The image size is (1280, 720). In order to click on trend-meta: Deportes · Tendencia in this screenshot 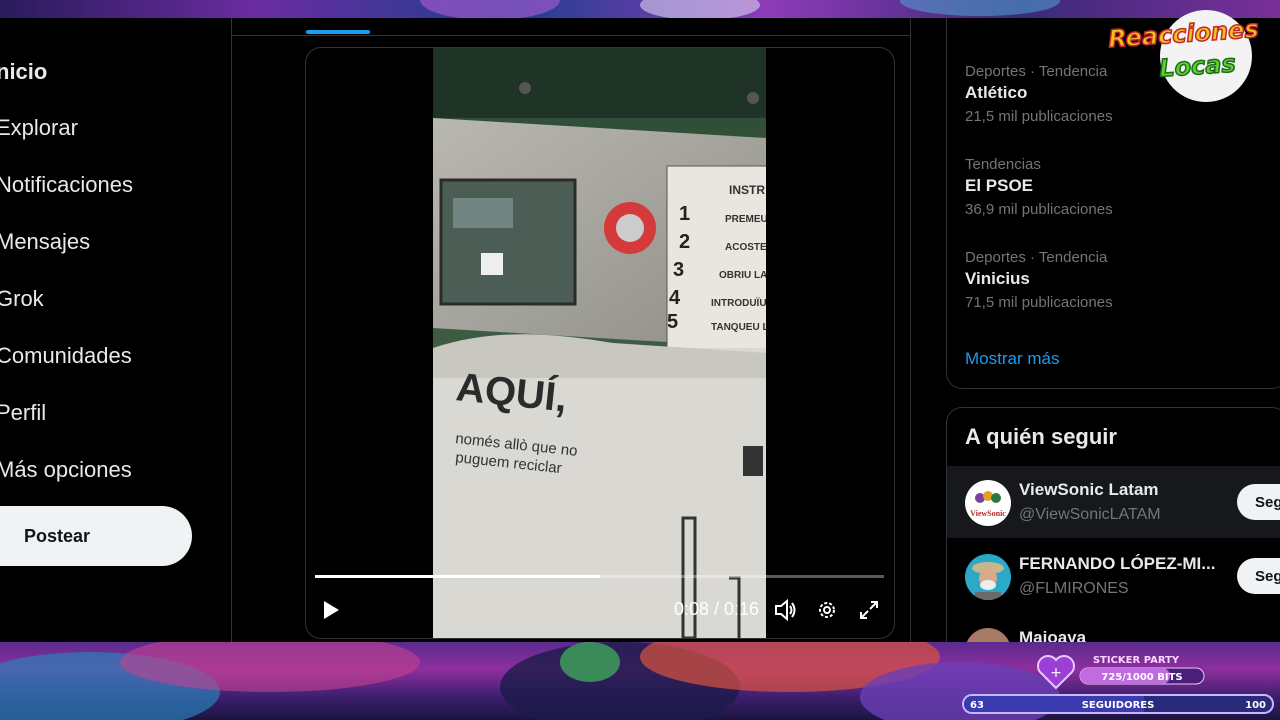, I will do `click(1036, 257)`.